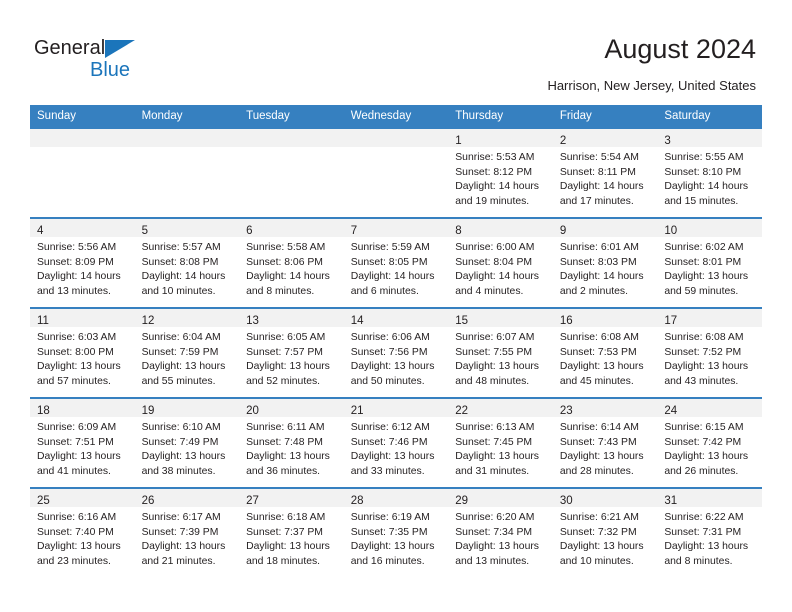 The width and height of the screenshot is (792, 612). I want to click on day-number: 11, so click(43, 321).